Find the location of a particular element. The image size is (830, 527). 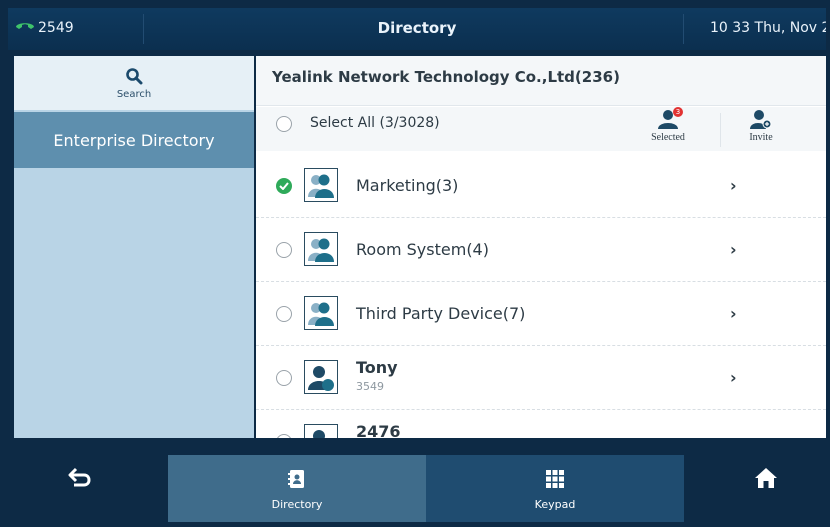

home-icon is located at coordinates (766, 480).